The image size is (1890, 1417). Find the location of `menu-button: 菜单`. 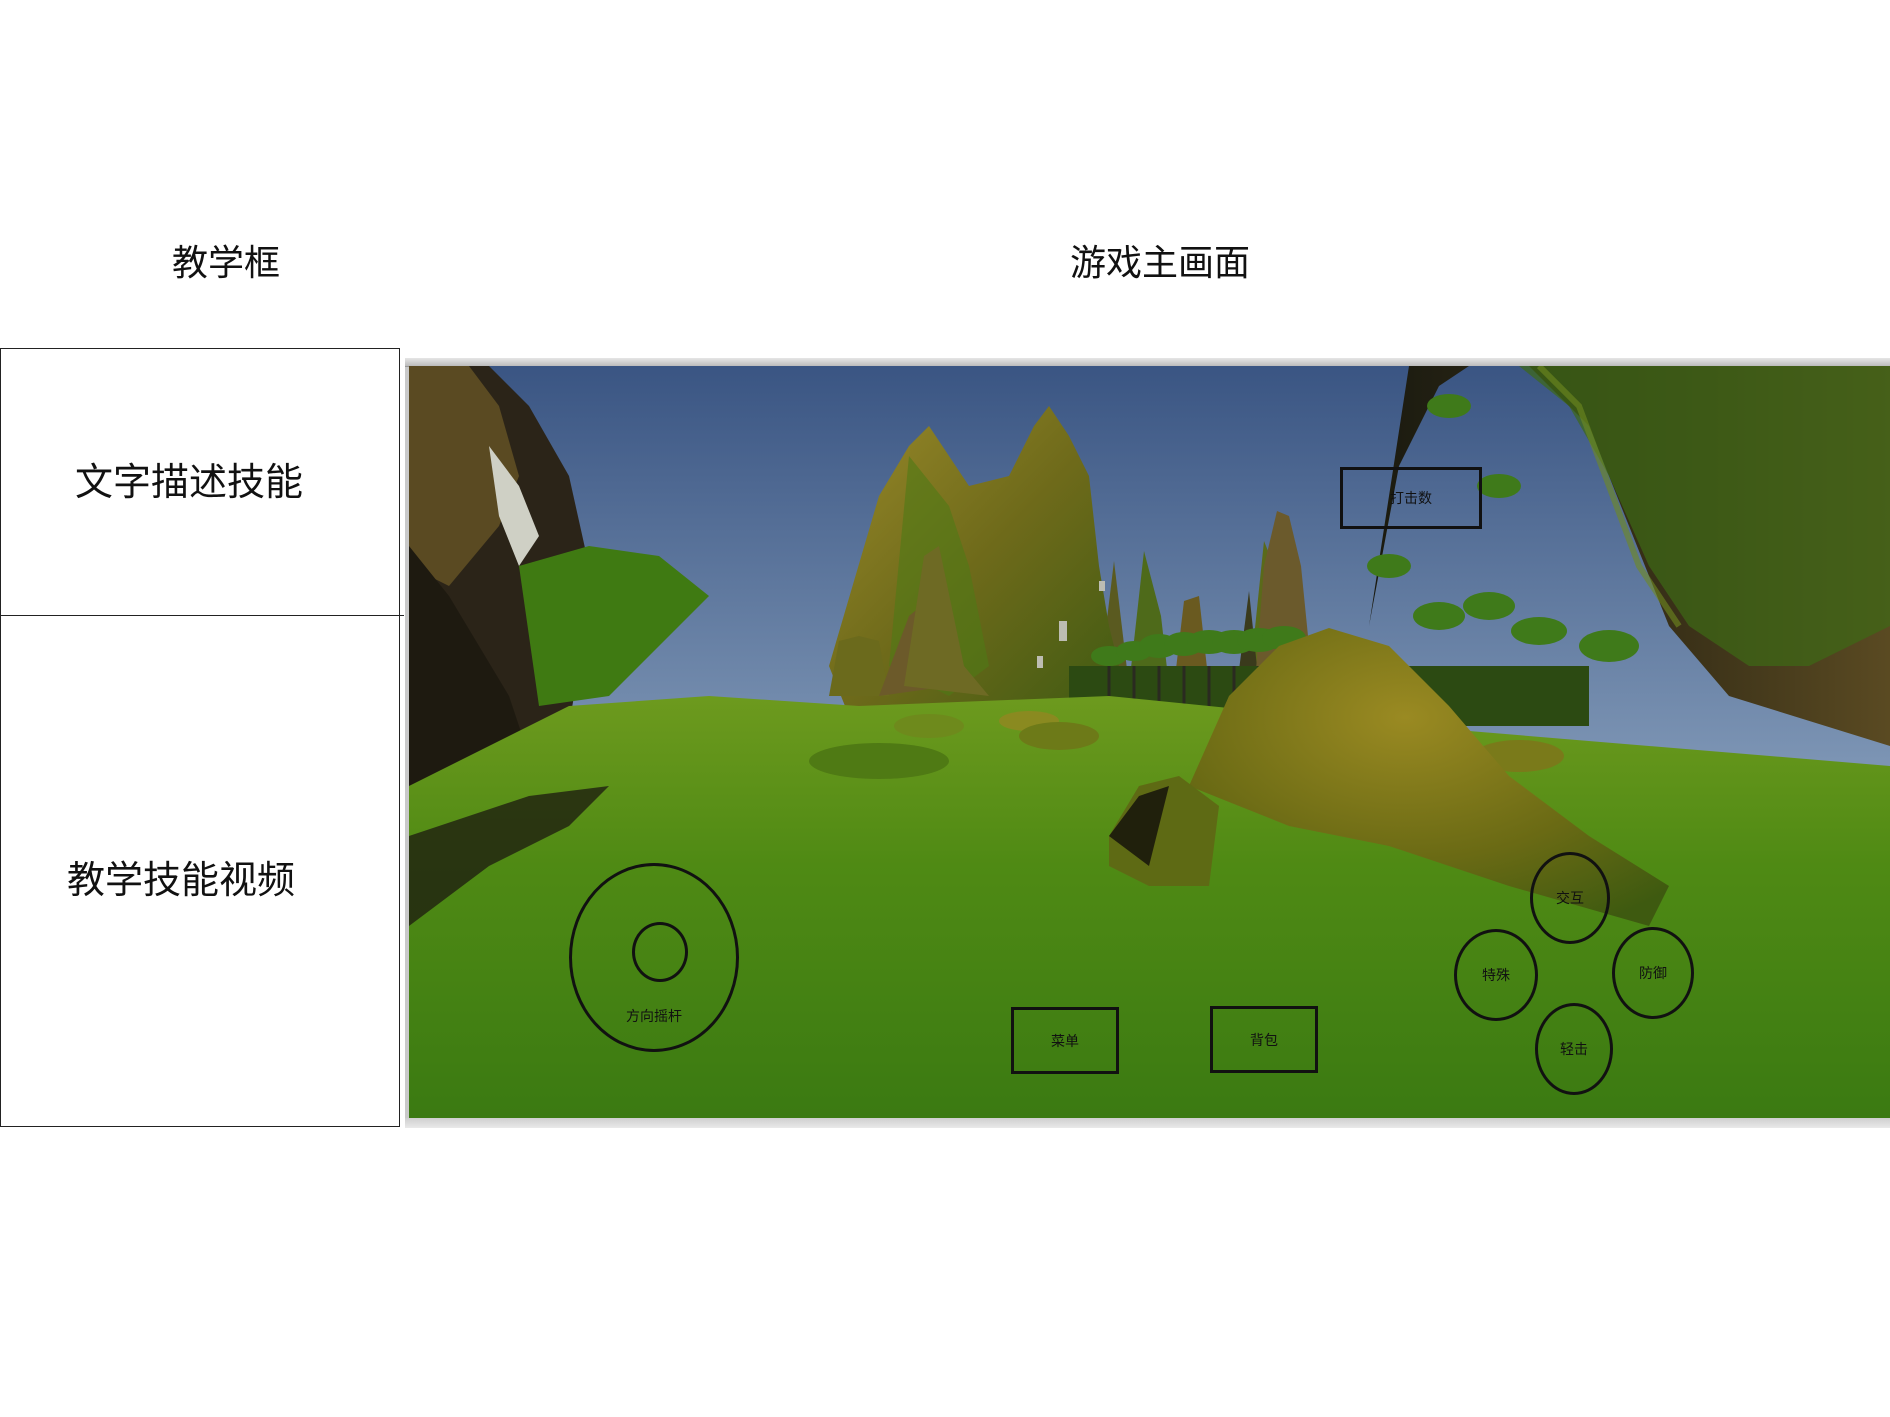

menu-button: 菜单 is located at coordinates (1065, 1040).